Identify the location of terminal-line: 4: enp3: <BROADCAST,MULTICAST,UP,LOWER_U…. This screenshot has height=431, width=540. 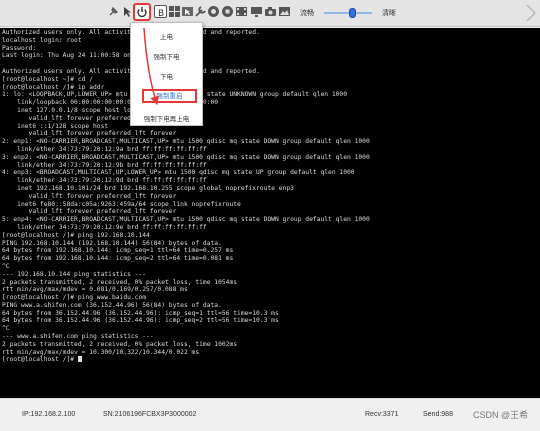
(178, 173).